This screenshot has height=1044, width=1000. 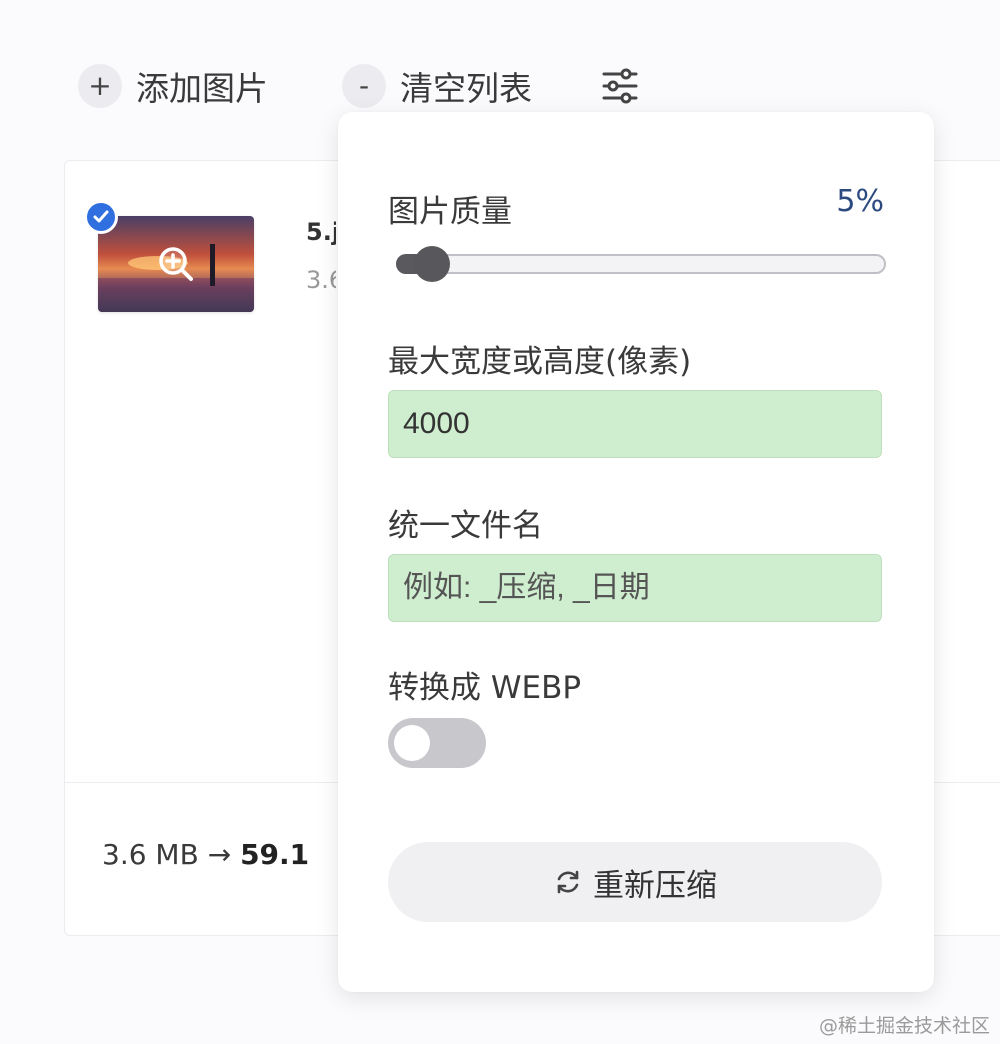 I want to click on minus-icon: -, so click(x=364, y=86).